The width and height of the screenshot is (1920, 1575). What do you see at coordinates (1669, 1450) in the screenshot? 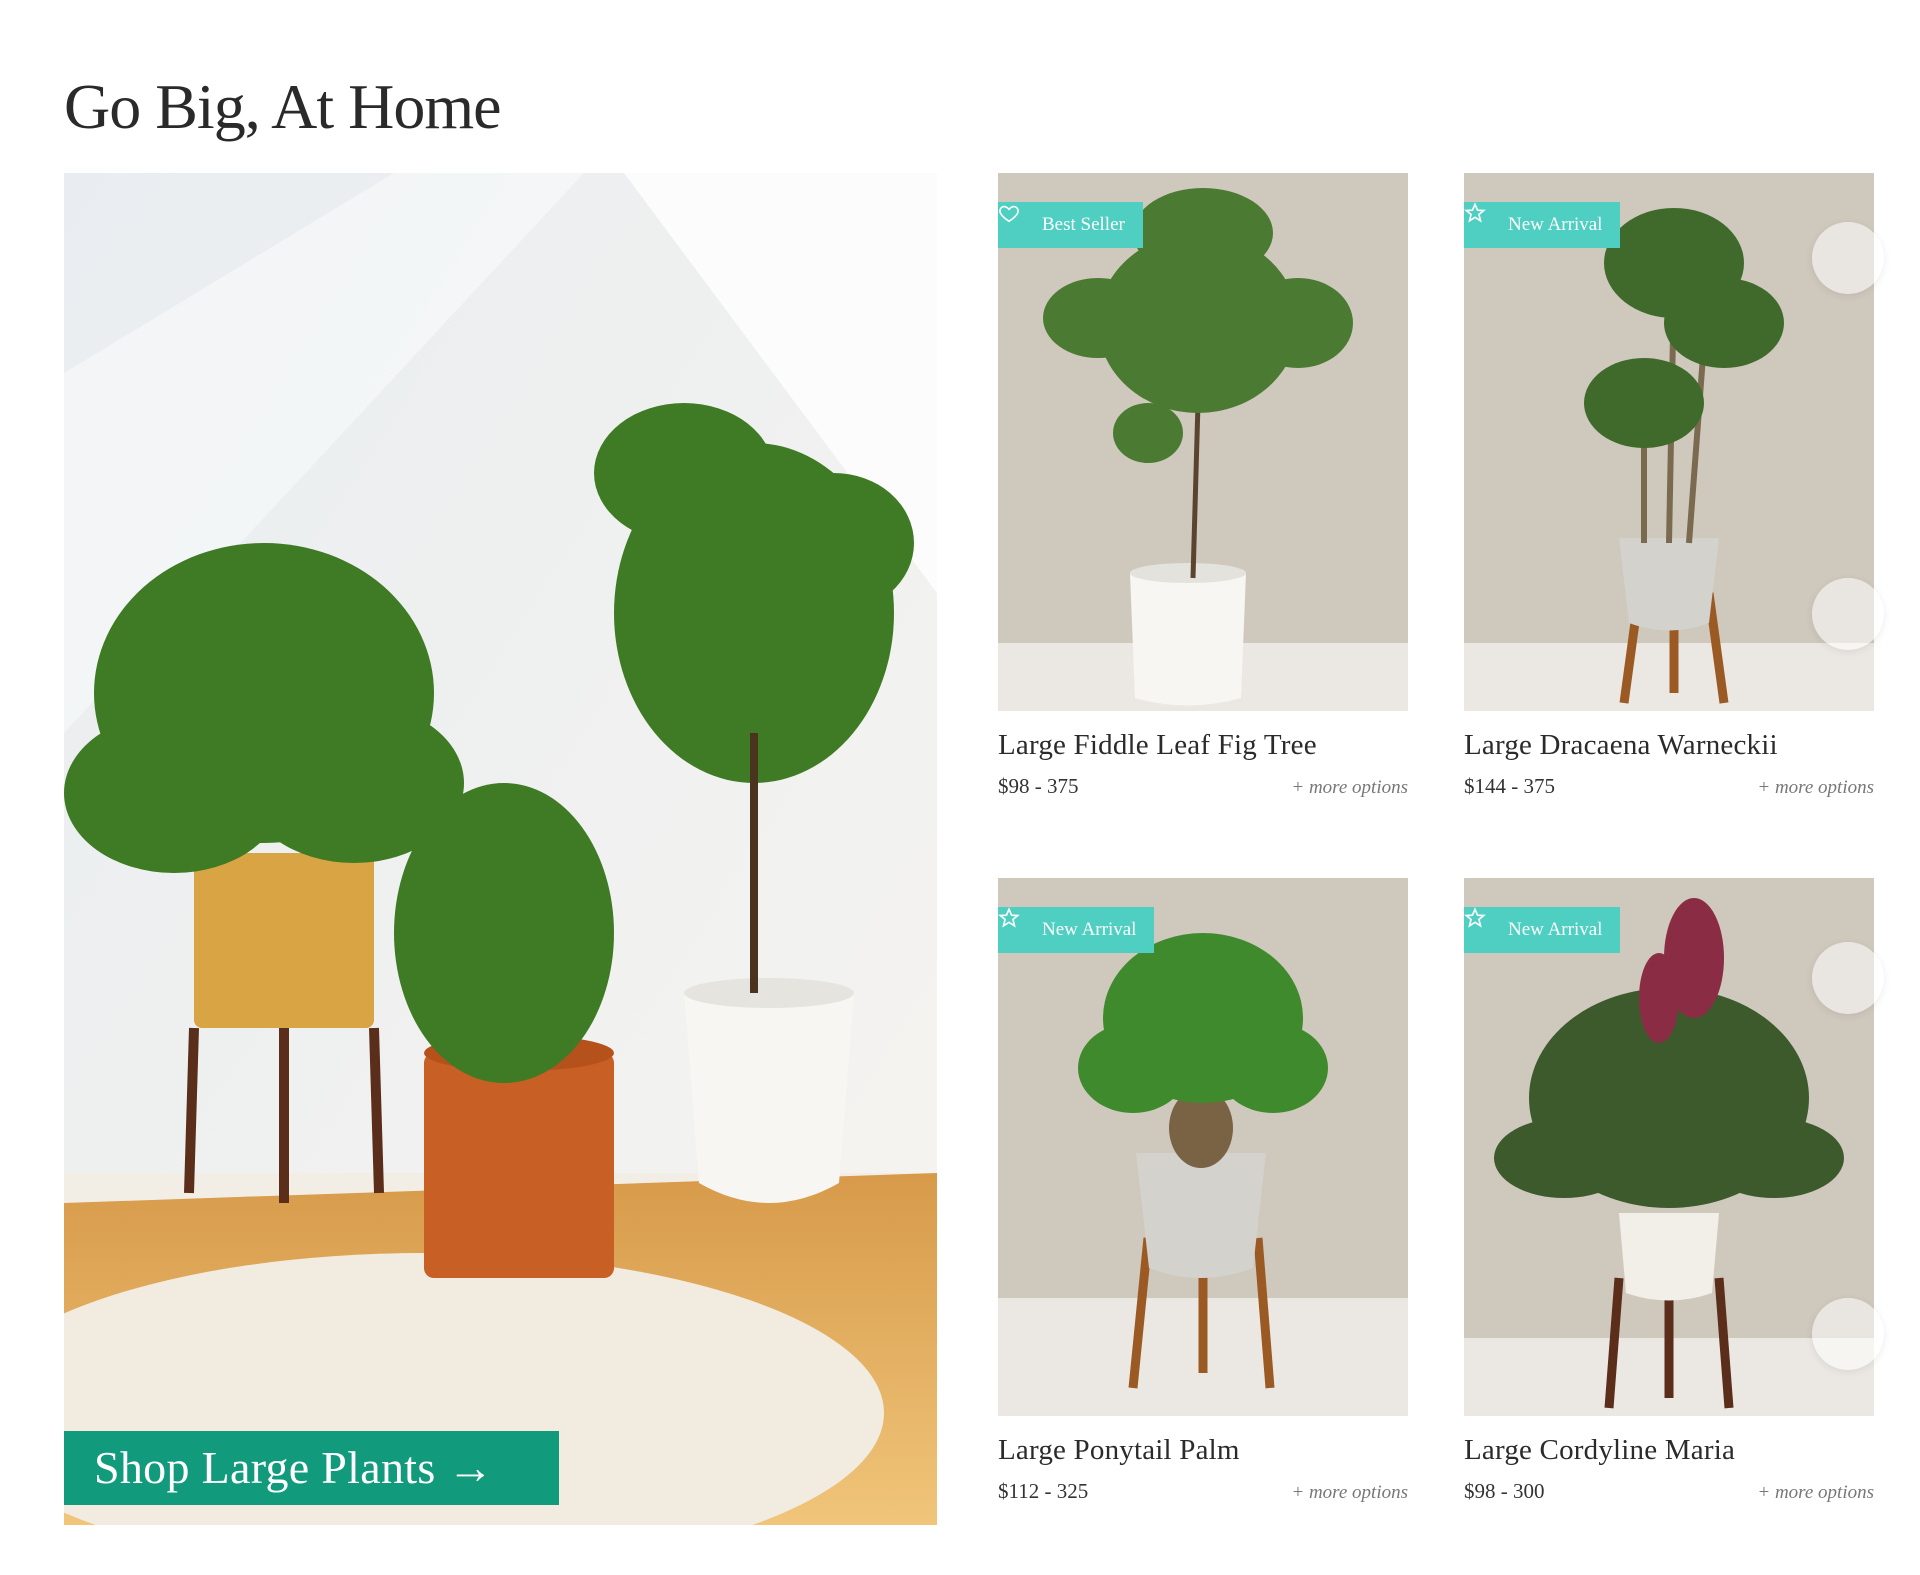
I see `product-name: Large Cordyline Maria` at bounding box center [1669, 1450].